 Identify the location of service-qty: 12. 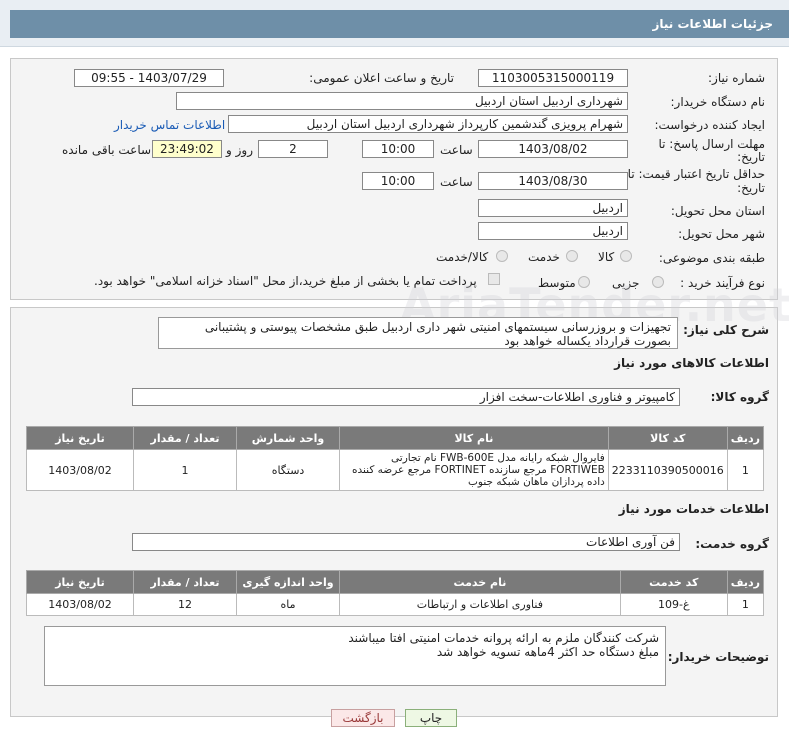
(185, 604).